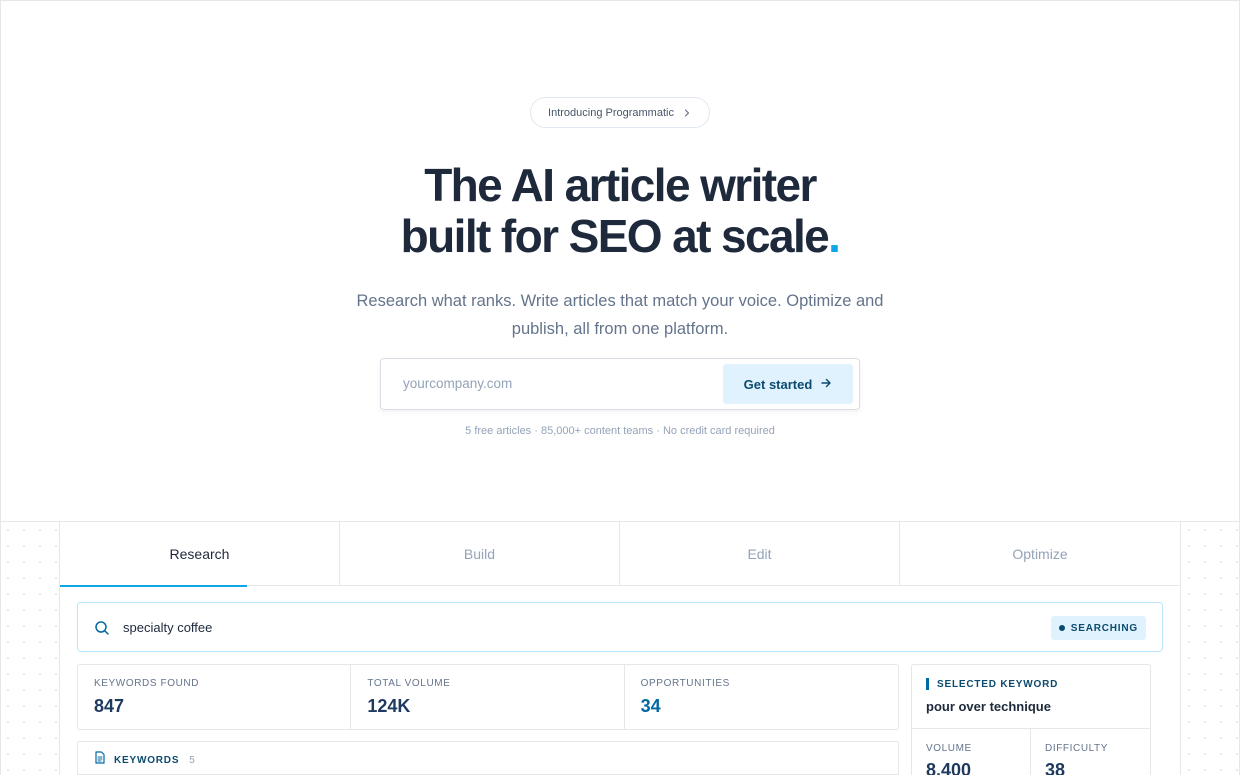 The height and width of the screenshot is (775, 1240). What do you see at coordinates (168, 627) in the screenshot?
I see `search-query: specialty coffee` at bounding box center [168, 627].